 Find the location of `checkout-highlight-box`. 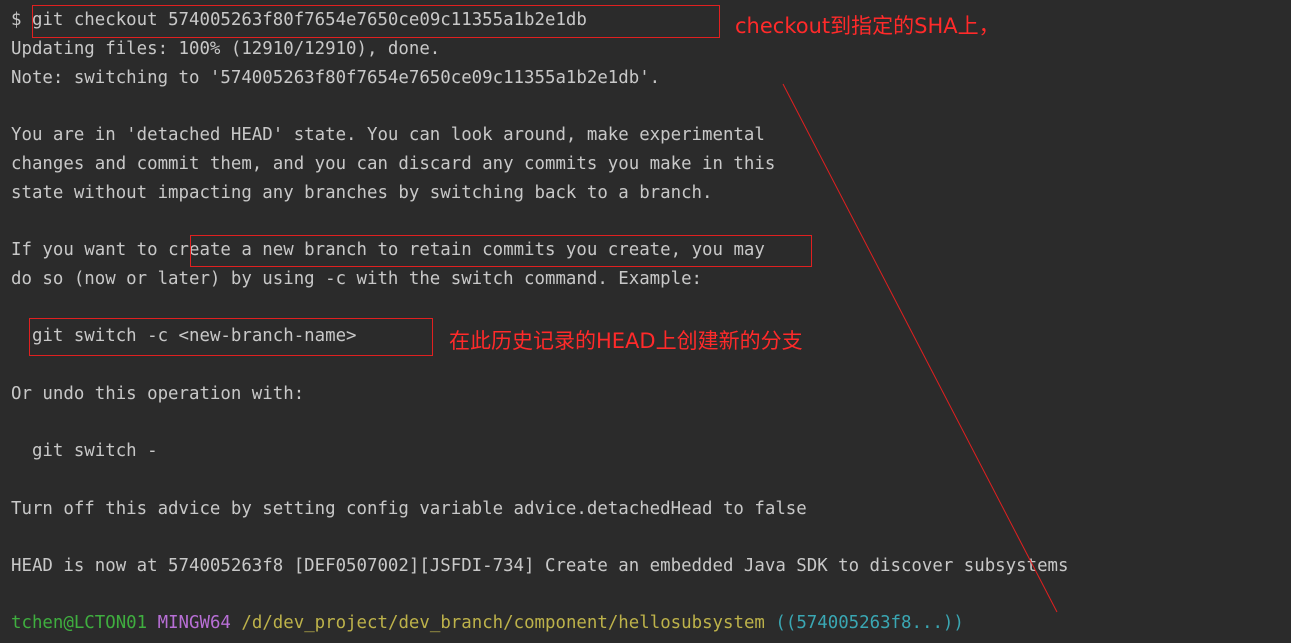

checkout-highlight-box is located at coordinates (376, 21).